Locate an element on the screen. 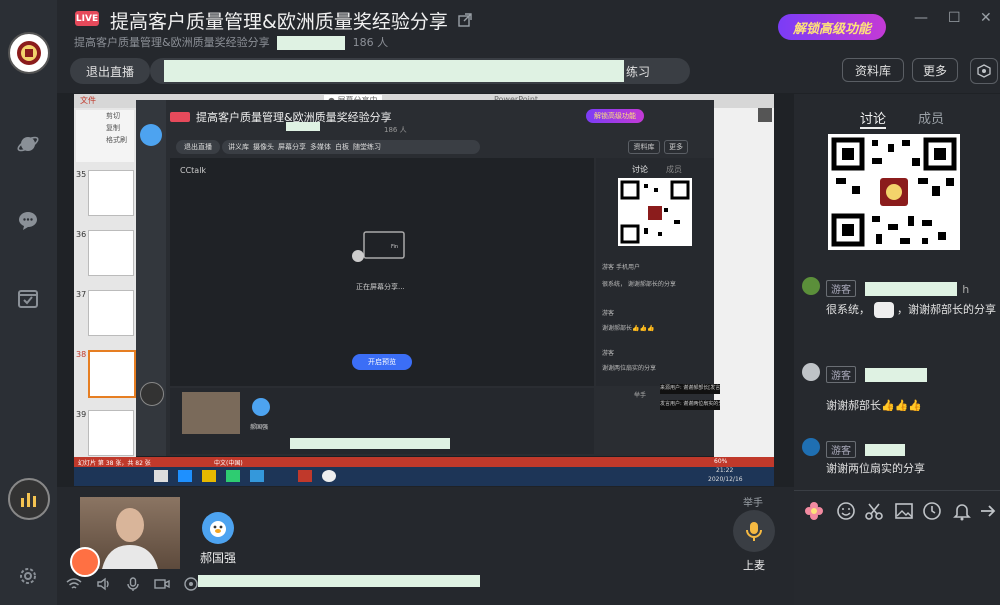  inner-msg-text: 谢谢两位扇实的分享 is located at coordinates (629, 368).